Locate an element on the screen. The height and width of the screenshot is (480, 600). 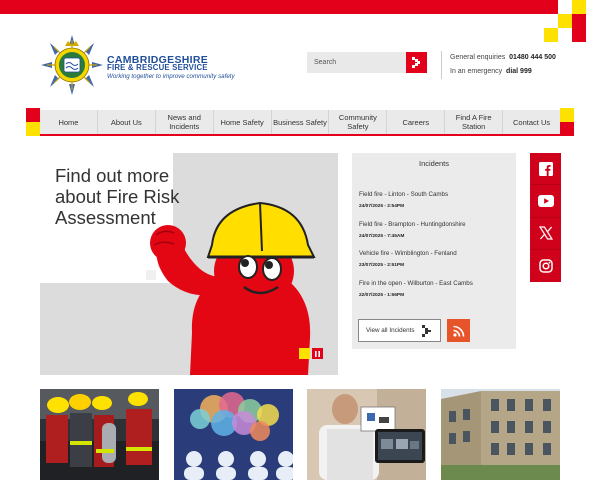
nav-item-news-and-incidents: News and Incidents is located at coordinates (185, 122).